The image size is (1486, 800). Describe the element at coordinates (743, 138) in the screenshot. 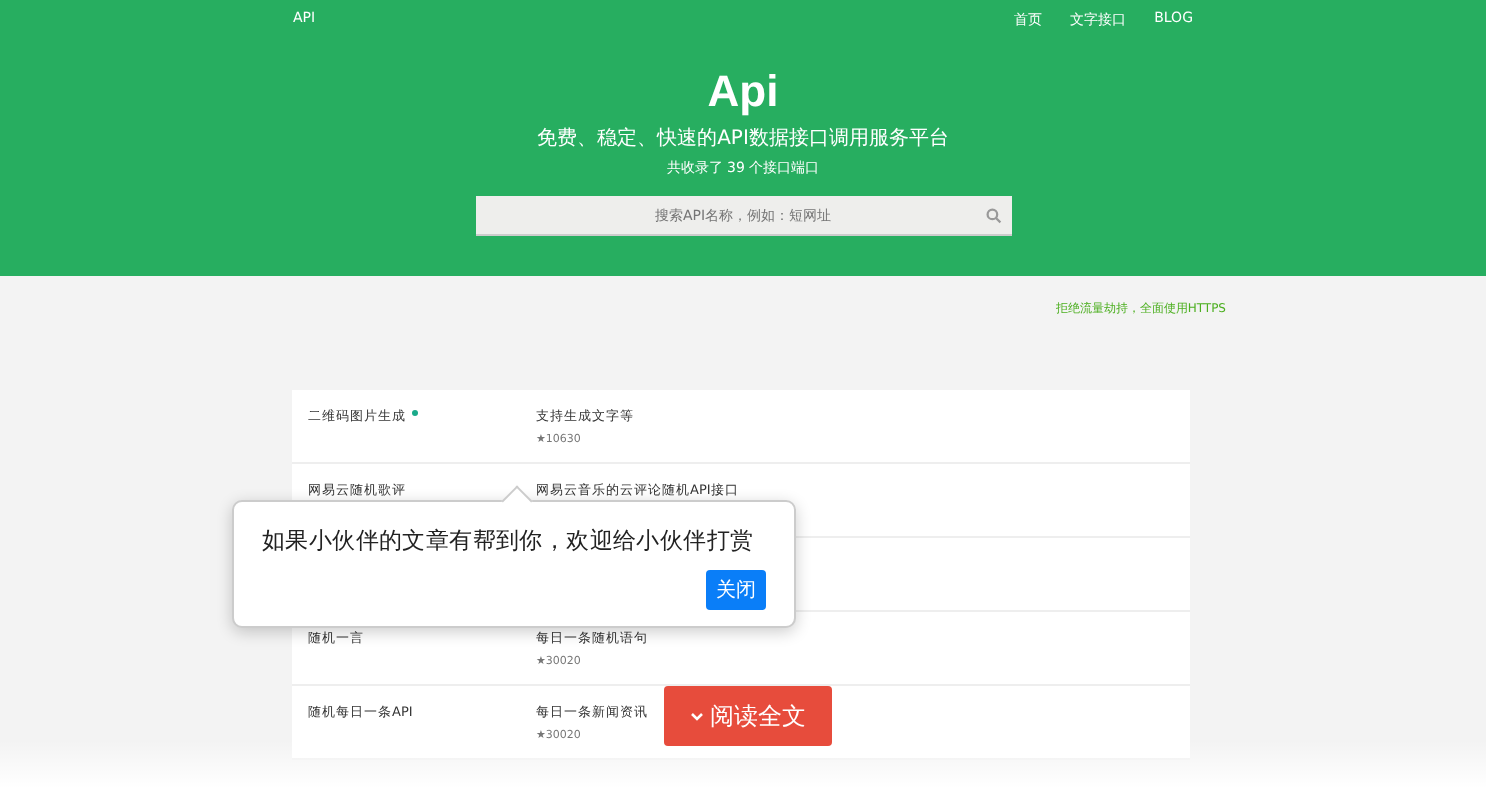

I see `site-subtitle: 免费、稳定、快速的API数据接口调用服务平台` at that location.